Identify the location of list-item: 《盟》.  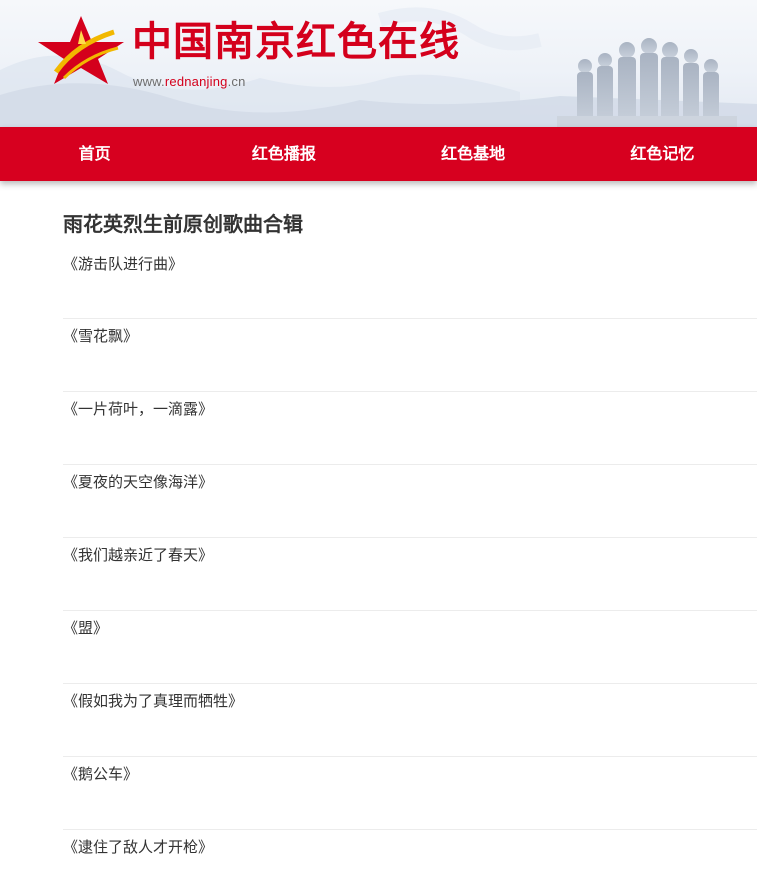
(410, 647).